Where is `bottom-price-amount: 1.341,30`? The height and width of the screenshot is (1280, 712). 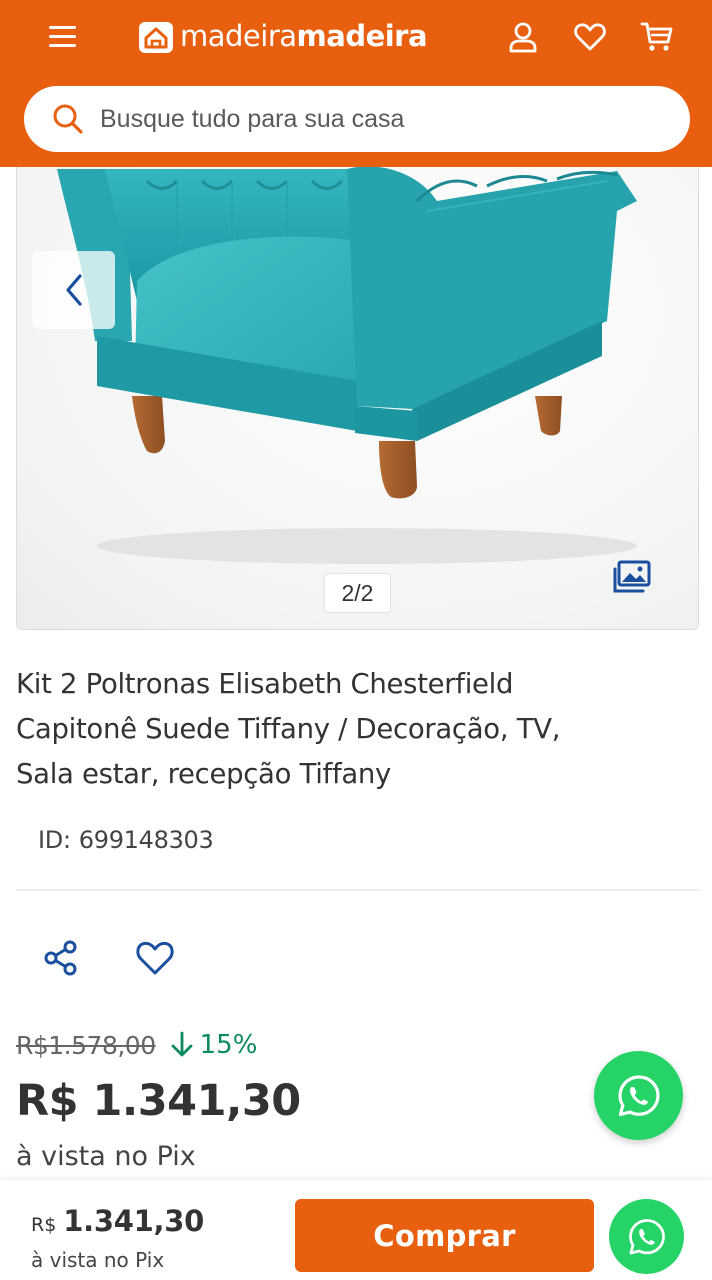 bottom-price-amount: 1.341,30 is located at coordinates (133, 1221).